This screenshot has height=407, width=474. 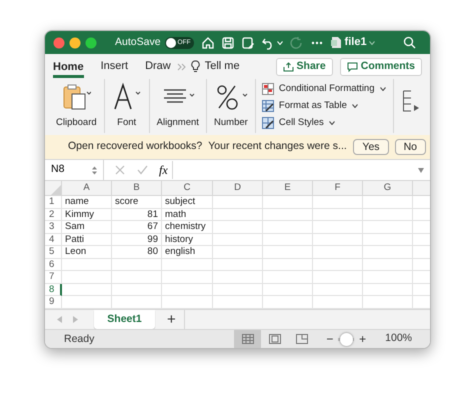 I want to click on ribbon-tab: Draw, so click(x=158, y=67).